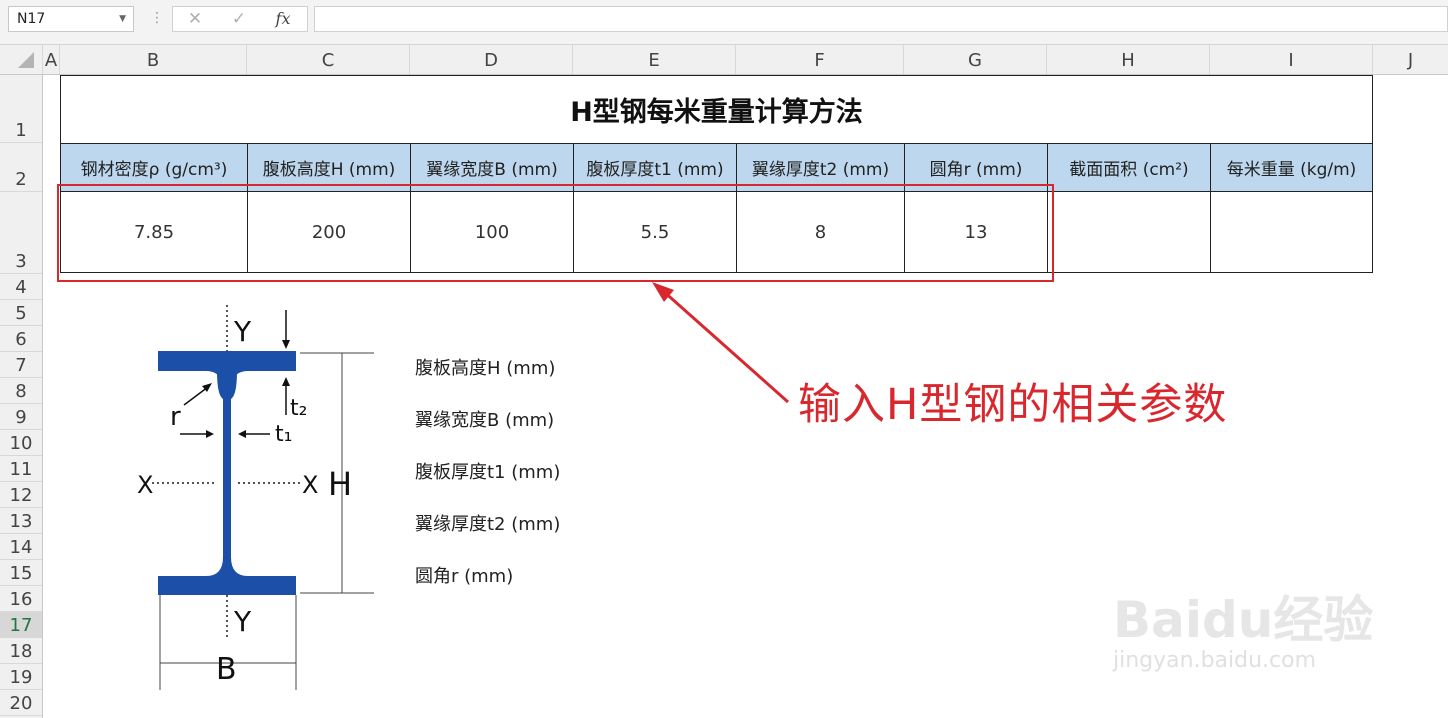 This screenshot has width=1448, height=718. What do you see at coordinates (26, 60) in the screenshot?
I see `select-all-triangle-icon` at bounding box center [26, 60].